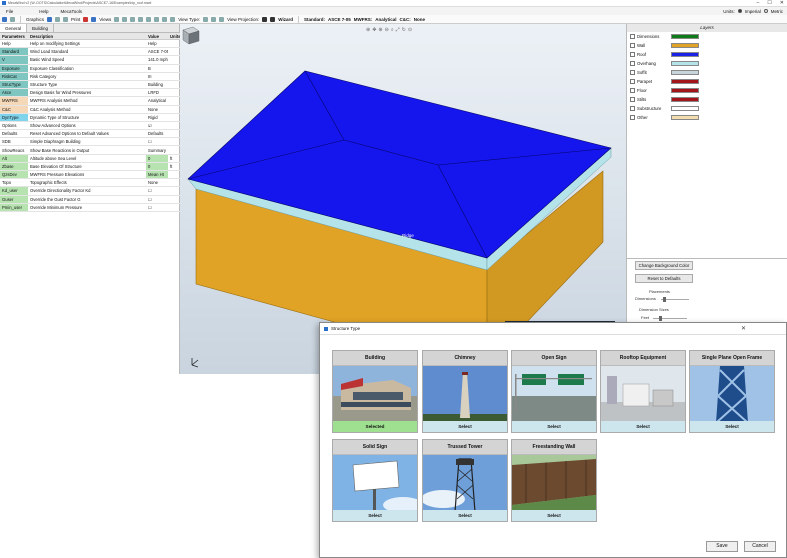  What do you see at coordinates (9, 11) in the screenshot?
I see `menu-file: File` at bounding box center [9, 11].